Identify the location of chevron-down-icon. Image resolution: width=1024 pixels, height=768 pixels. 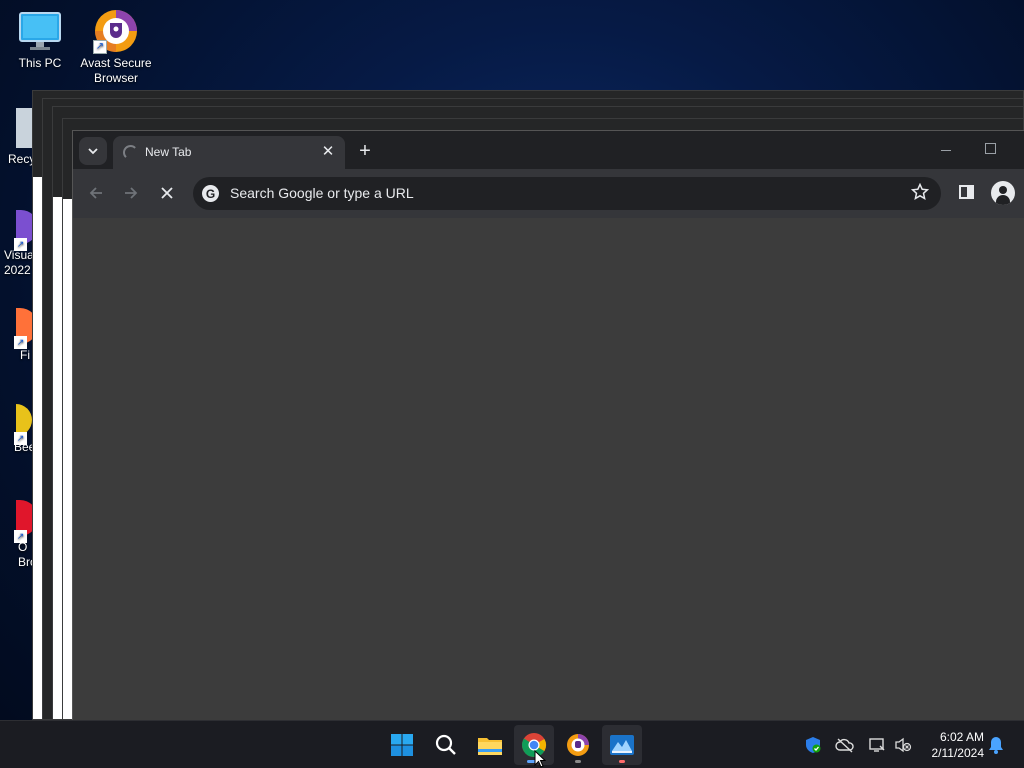
(93, 151).